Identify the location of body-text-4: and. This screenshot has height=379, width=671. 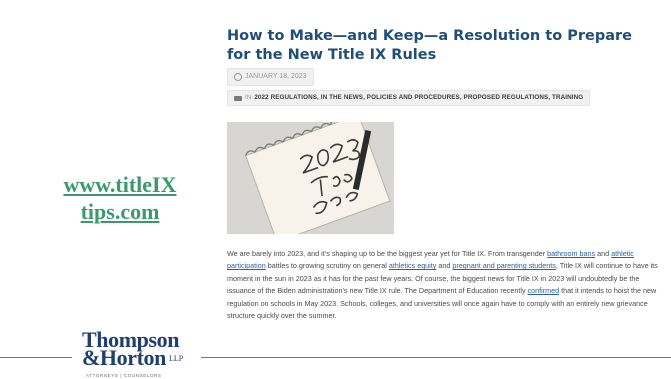
(444, 266).